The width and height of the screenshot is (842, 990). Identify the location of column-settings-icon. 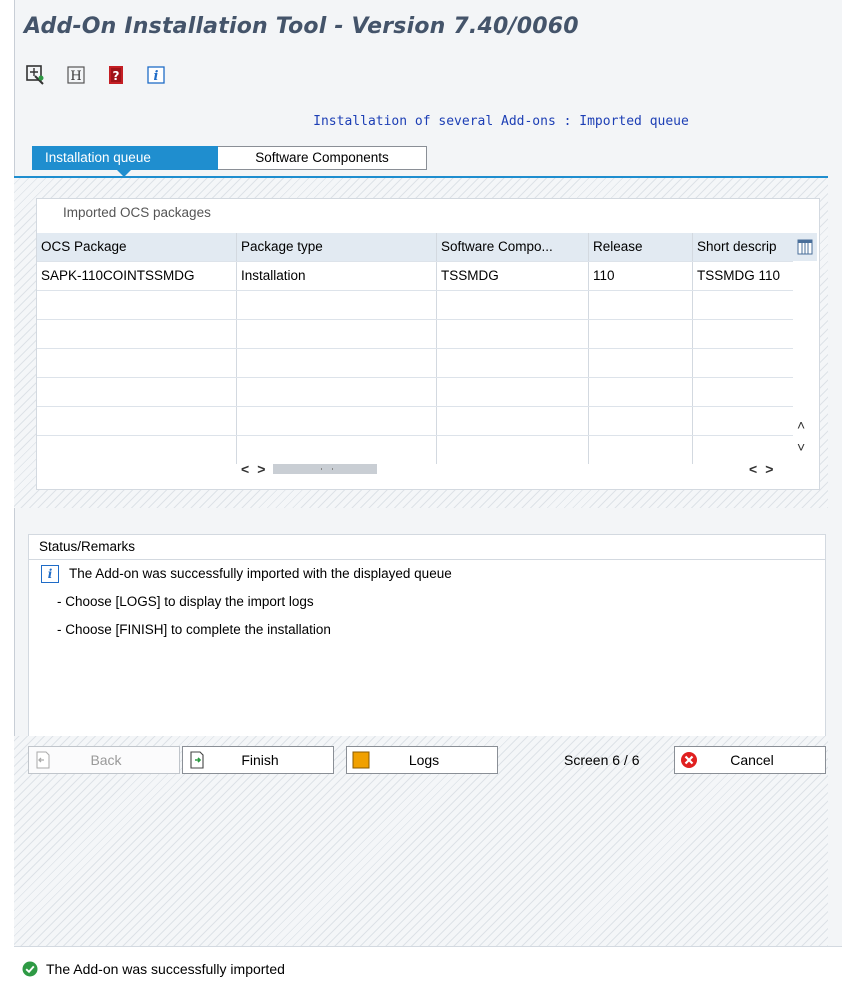
(805, 247).